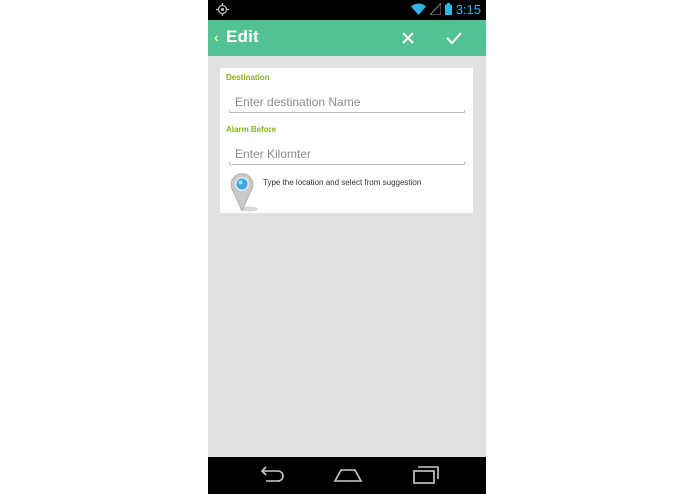 This screenshot has height=494, width=695. Describe the element at coordinates (245, 195) in the screenshot. I see `map-pin-icon` at that location.